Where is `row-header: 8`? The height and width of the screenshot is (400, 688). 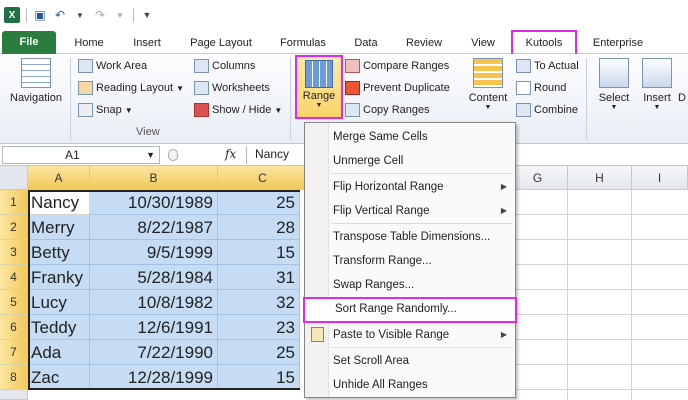
row-header: 8 is located at coordinates (14, 377).